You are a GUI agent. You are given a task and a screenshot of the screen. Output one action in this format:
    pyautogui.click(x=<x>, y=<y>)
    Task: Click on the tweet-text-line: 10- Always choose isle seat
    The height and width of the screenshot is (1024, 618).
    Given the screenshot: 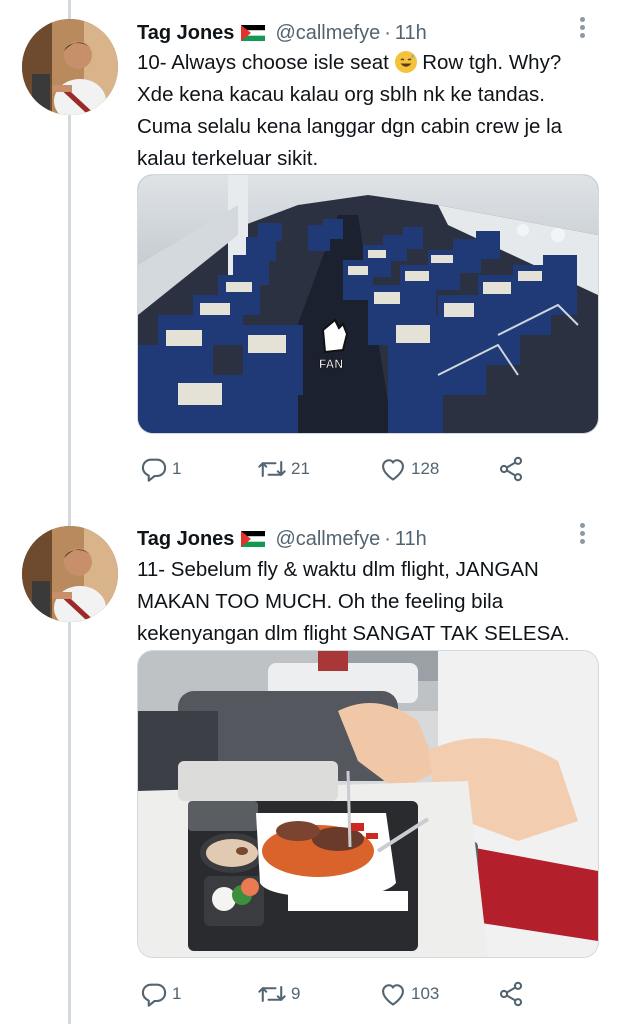 What is the action you would take?
    pyautogui.click(x=263, y=62)
    